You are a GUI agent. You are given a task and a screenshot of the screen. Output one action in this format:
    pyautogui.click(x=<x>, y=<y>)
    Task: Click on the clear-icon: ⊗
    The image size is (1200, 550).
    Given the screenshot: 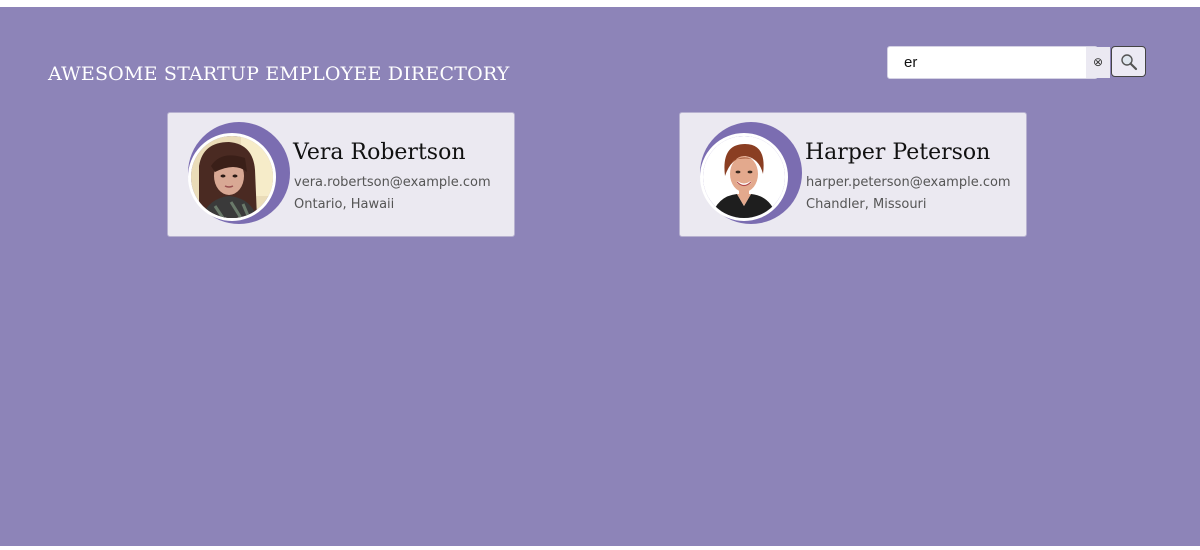 What is the action you would take?
    pyautogui.click(x=1098, y=62)
    